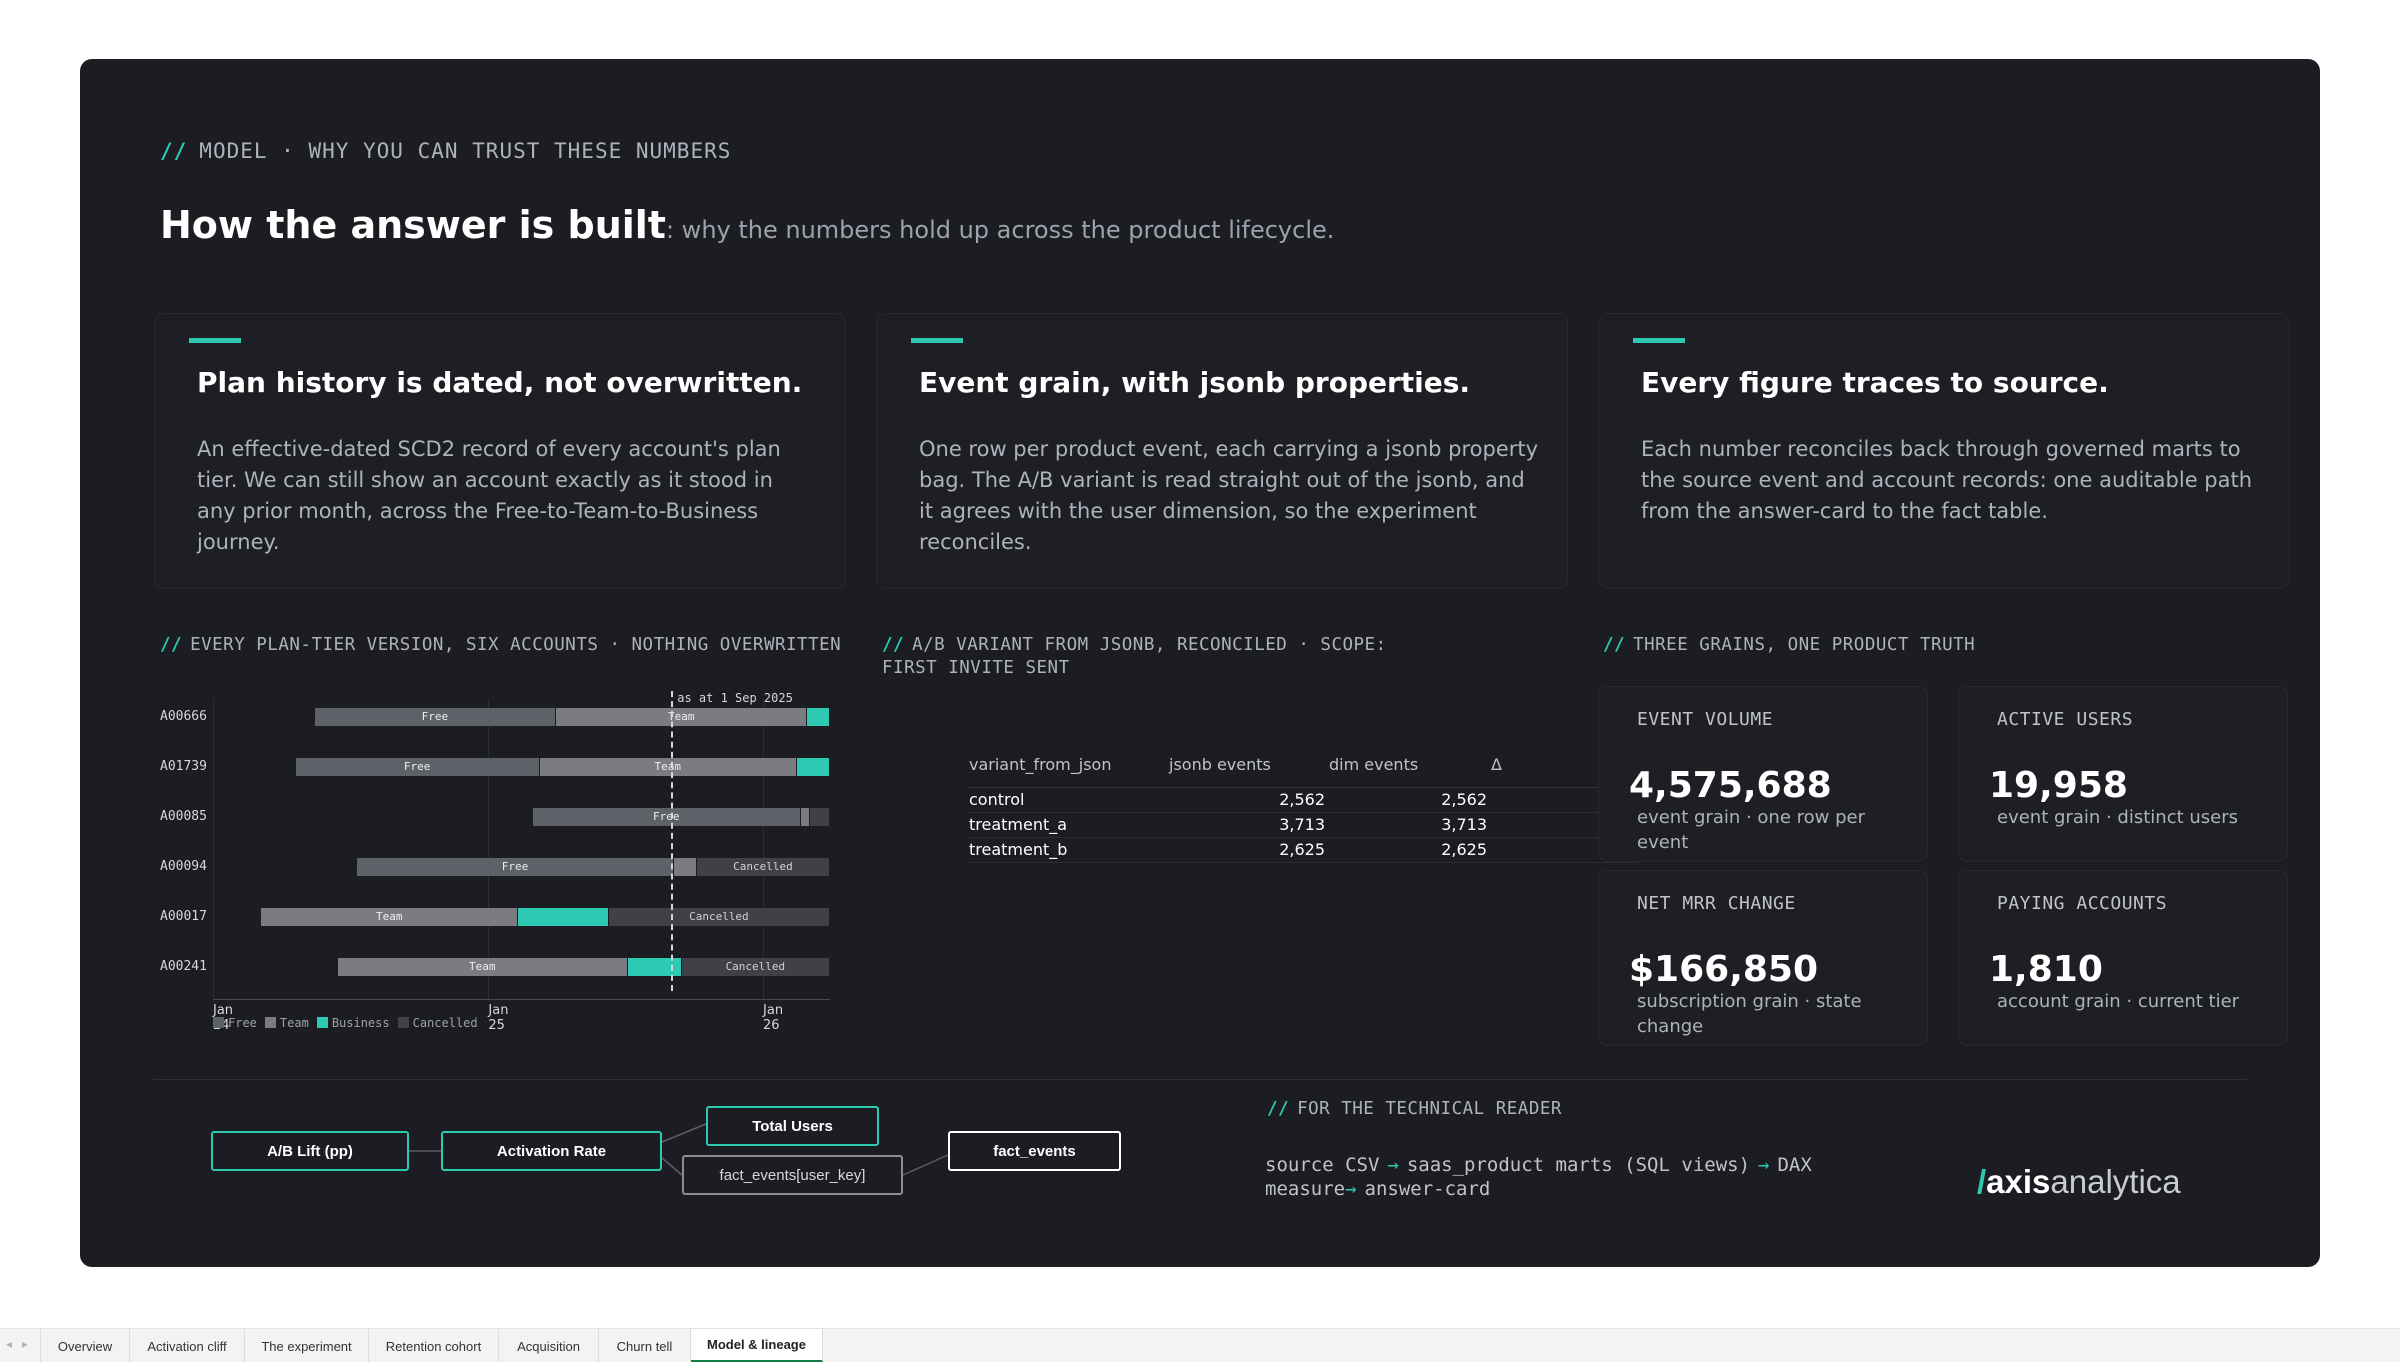 This screenshot has height=1362, width=2400. I want to click on lineage-node-fact-events-user-key: fact_events[user_key], so click(792, 1175).